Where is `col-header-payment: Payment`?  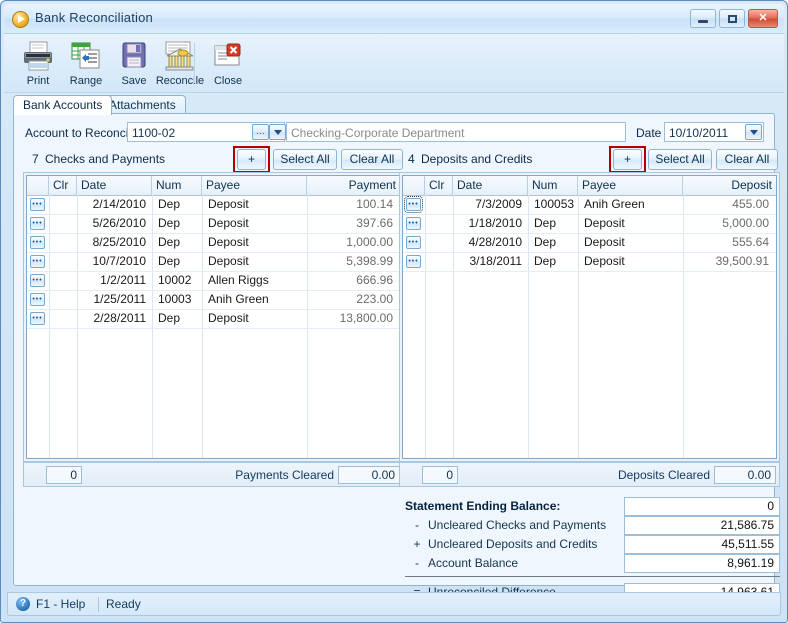 col-header-payment: Payment is located at coordinates (372, 185).